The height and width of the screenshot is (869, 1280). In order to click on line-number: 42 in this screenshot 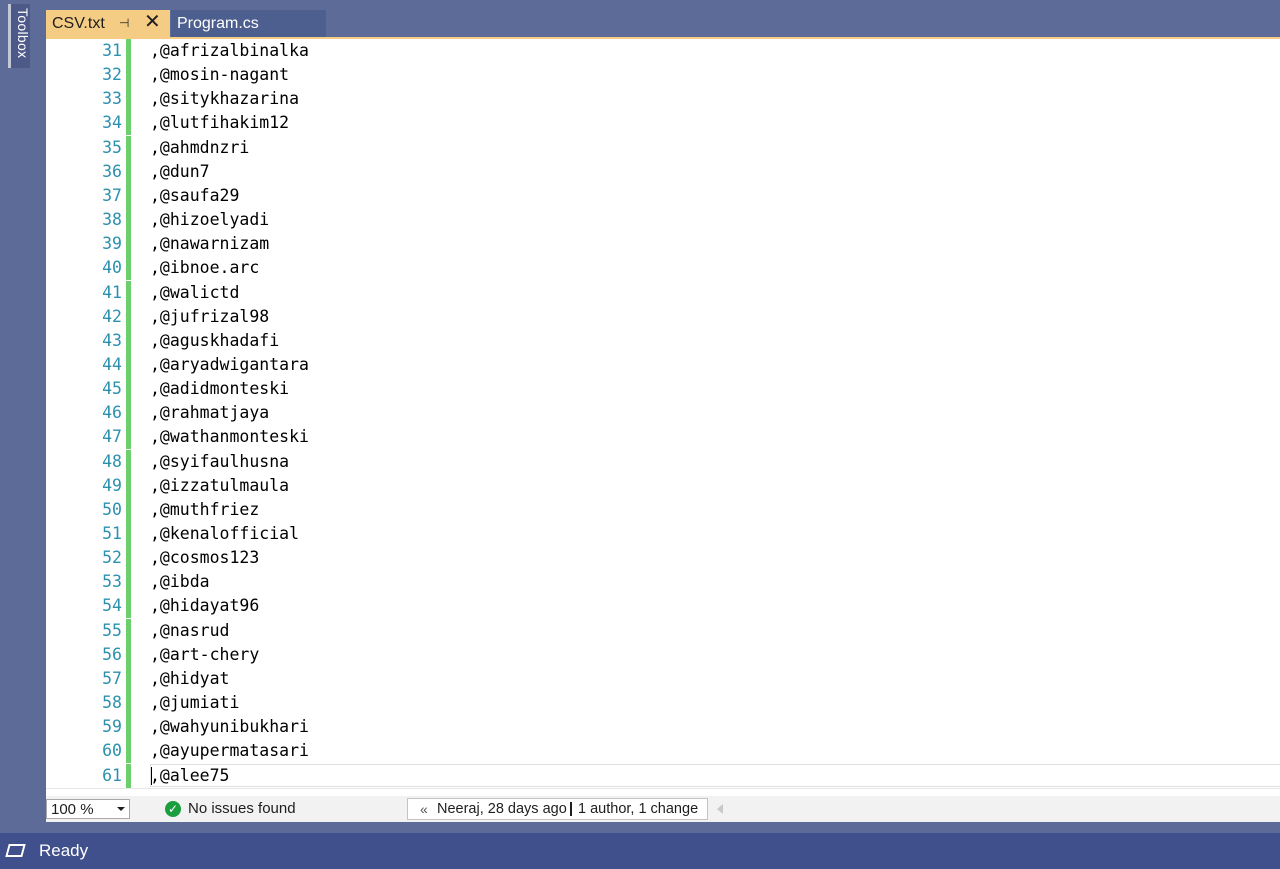, I will do `click(112, 316)`.